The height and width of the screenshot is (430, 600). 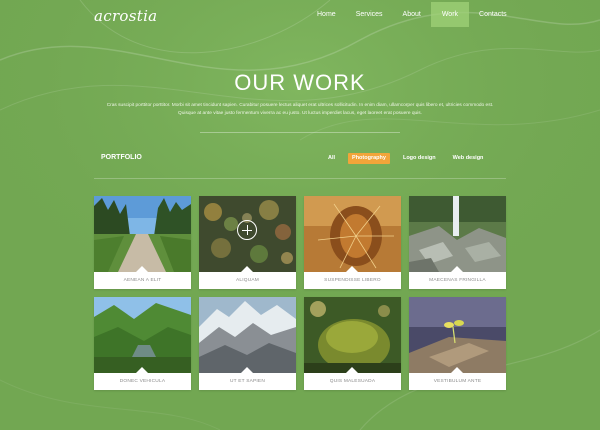 What do you see at coordinates (493, 14) in the screenshot?
I see `nav-contacts: Contacts` at bounding box center [493, 14].